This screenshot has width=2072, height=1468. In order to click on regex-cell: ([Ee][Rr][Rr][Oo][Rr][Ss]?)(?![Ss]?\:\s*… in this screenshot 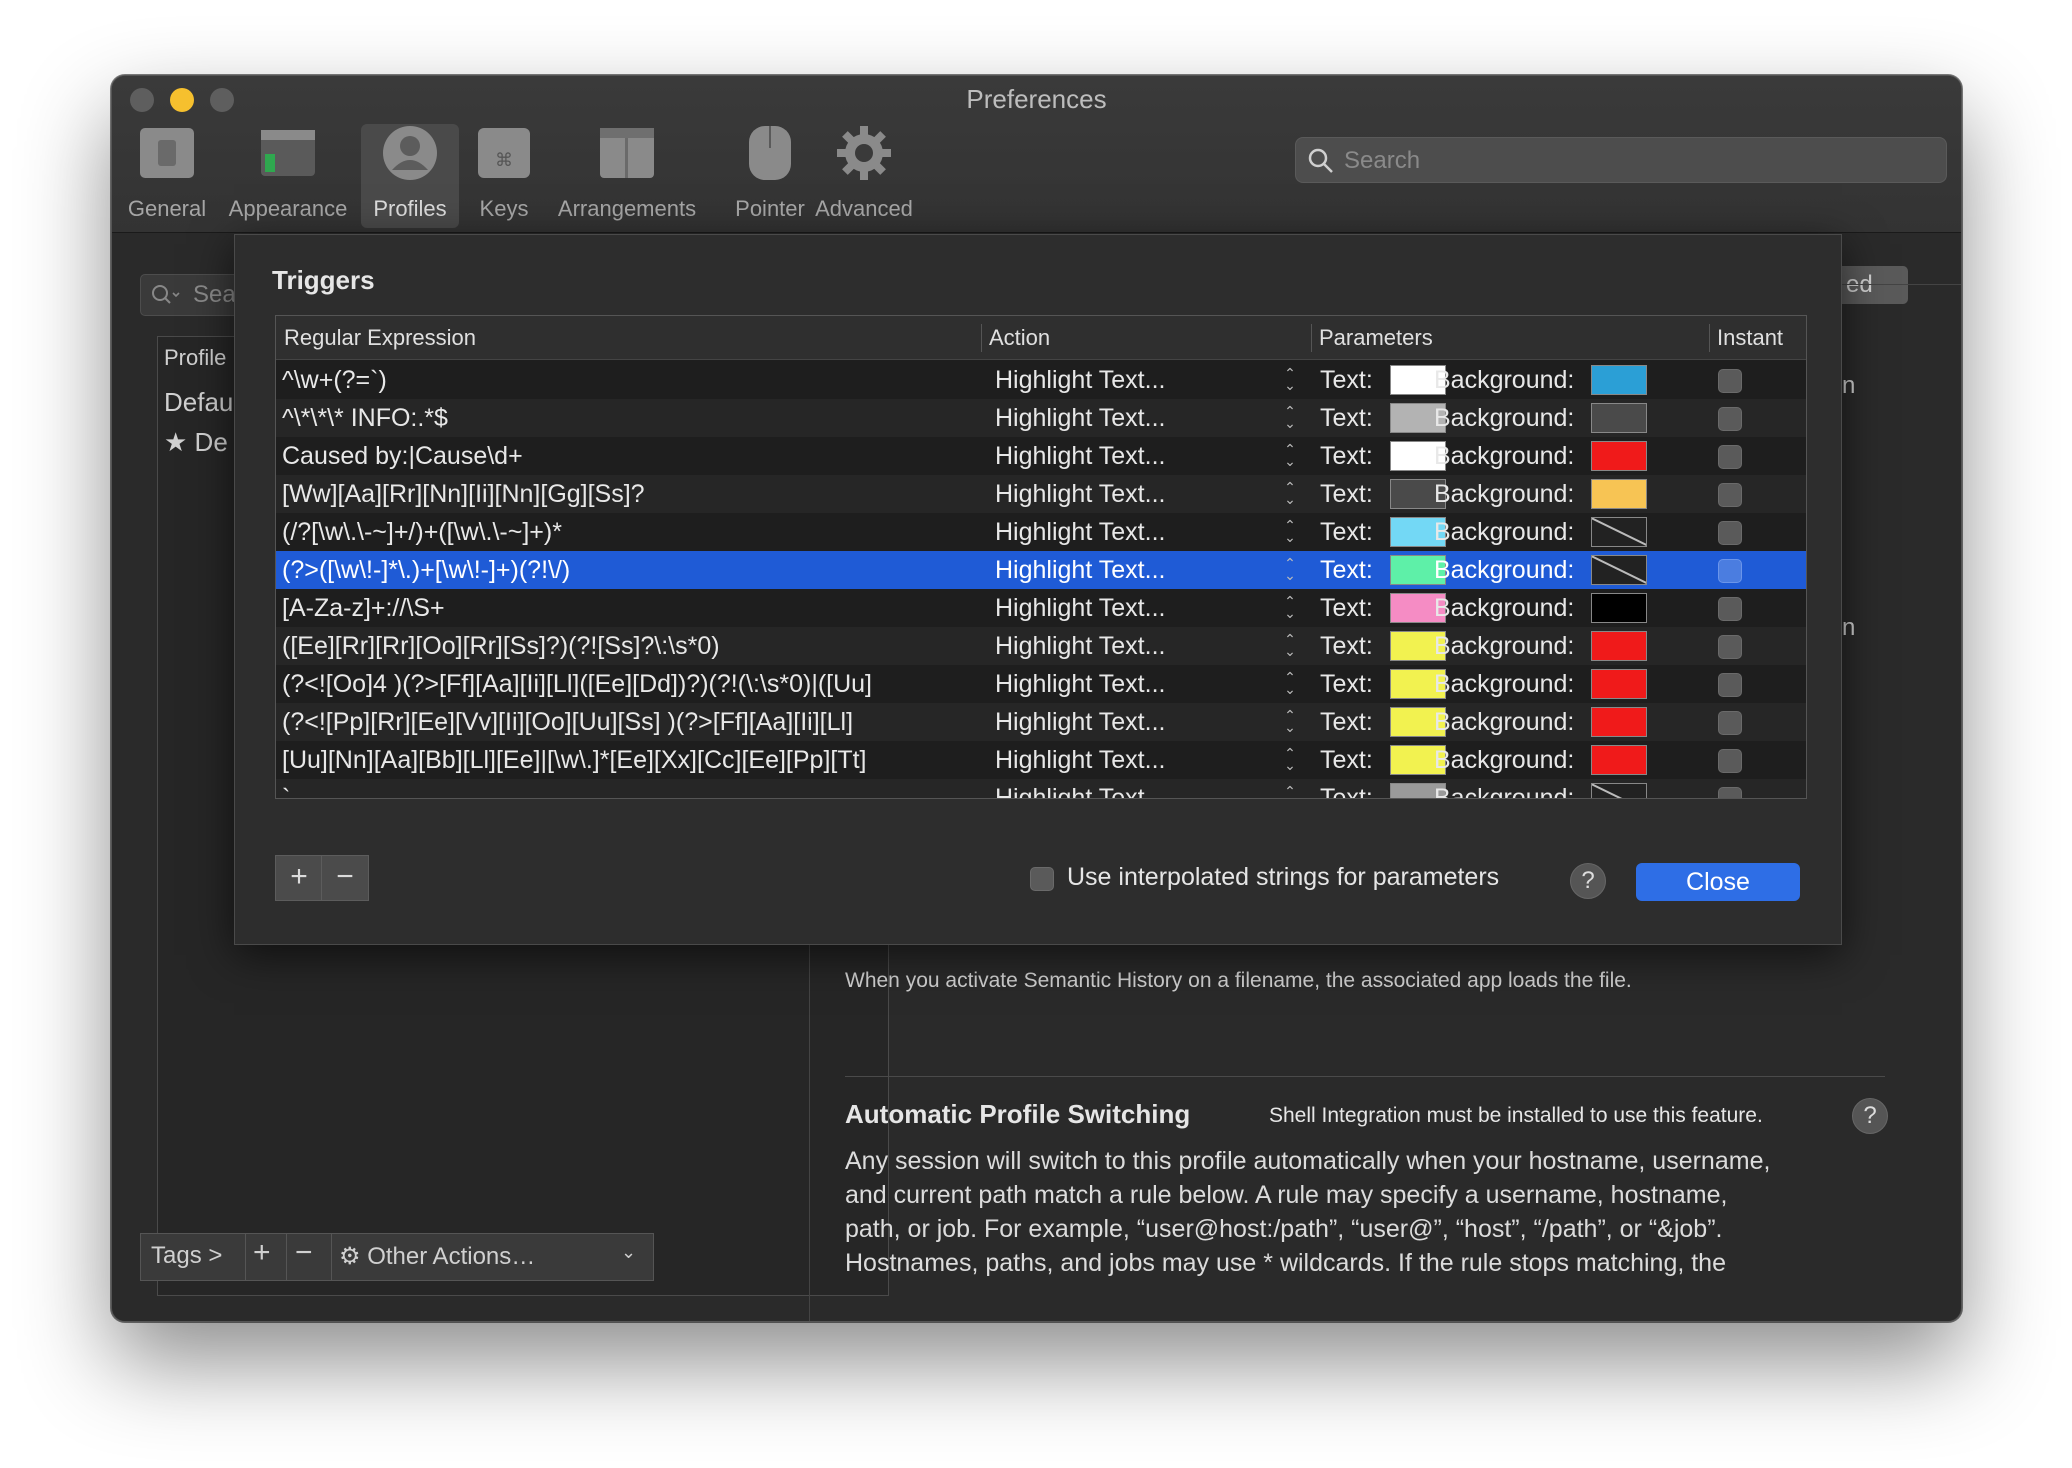, I will do `click(627, 646)`.